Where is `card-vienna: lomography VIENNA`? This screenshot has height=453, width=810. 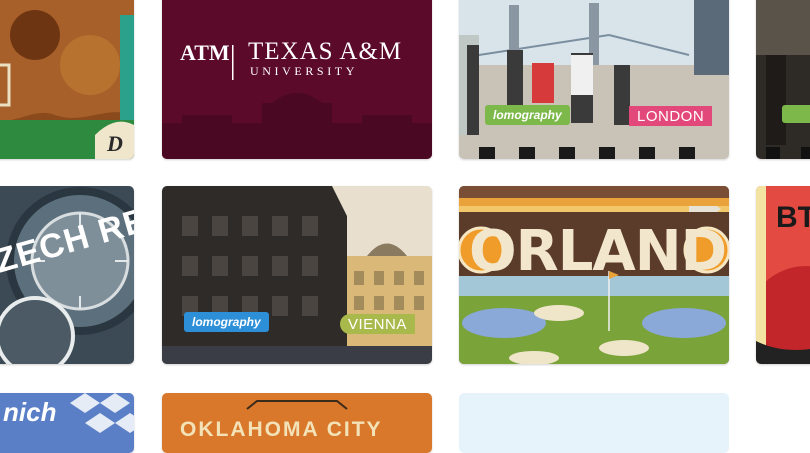 card-vienna: lomography VIENNA is located at coordinates (297, 275).